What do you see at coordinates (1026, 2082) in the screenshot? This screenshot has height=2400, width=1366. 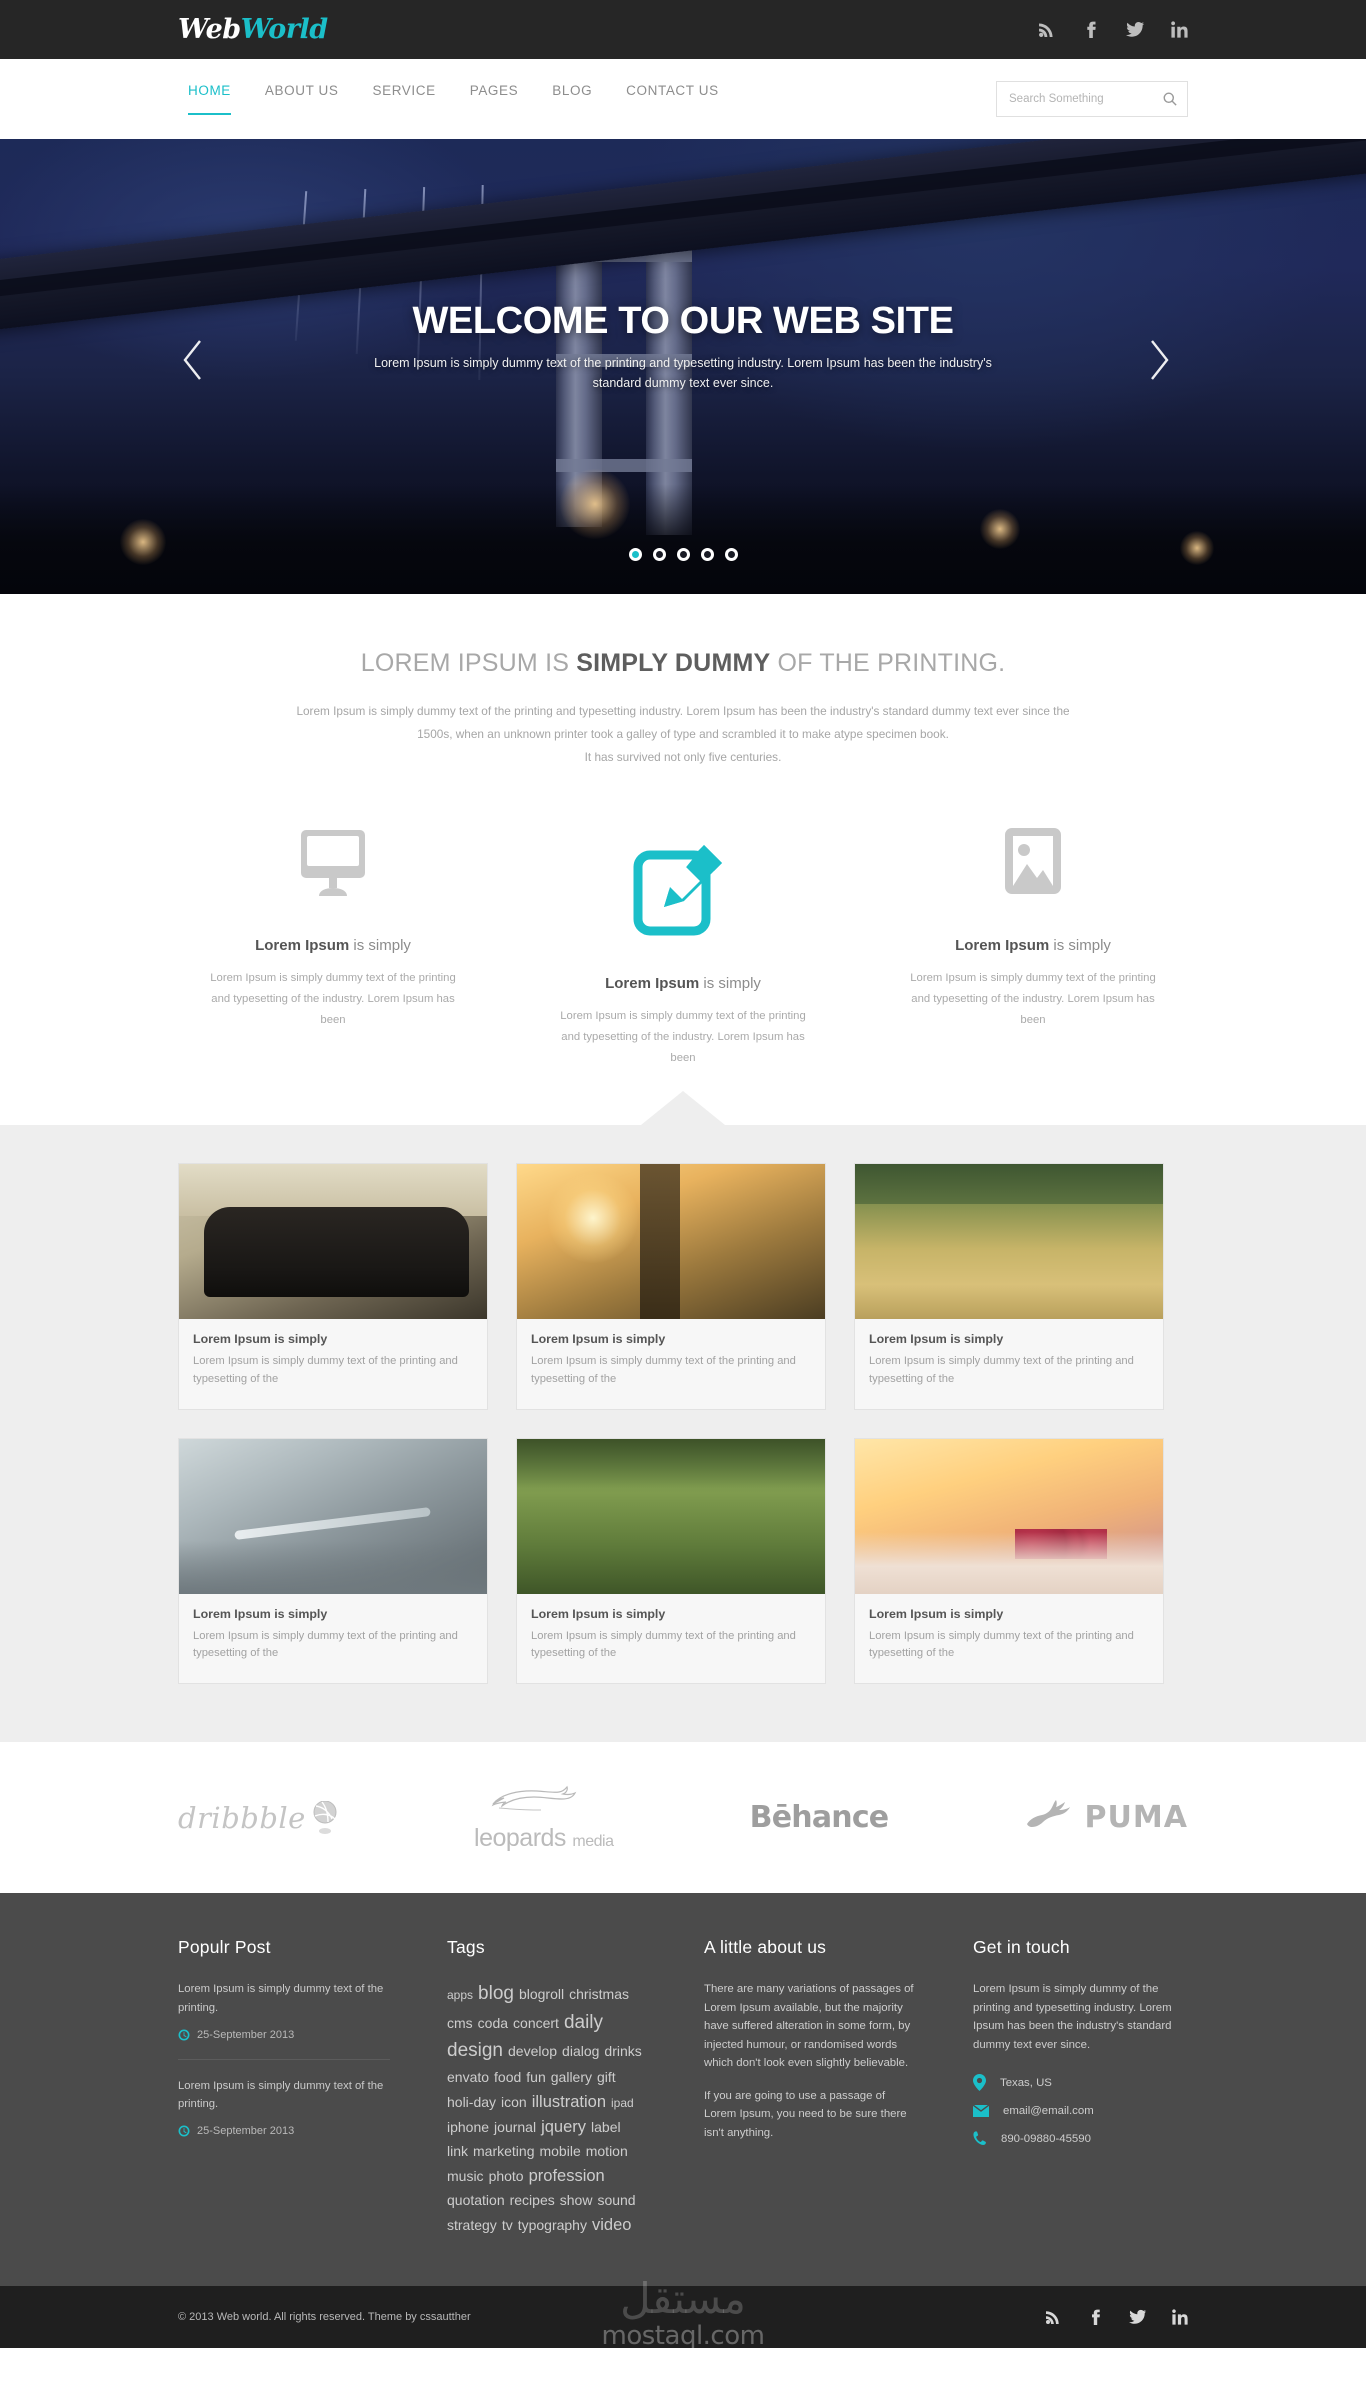 I see `contact-address-text: Texas, US` at bounding box center [1026, 2082].